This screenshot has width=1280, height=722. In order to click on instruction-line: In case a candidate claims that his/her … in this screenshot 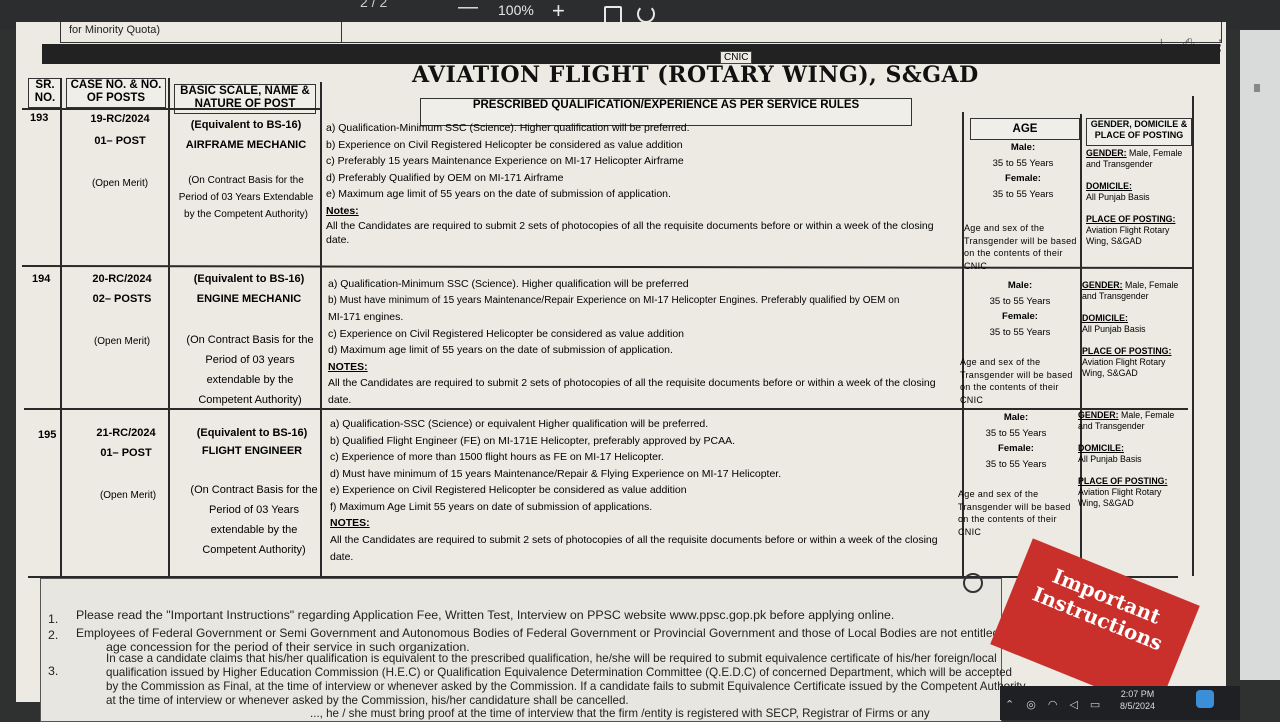, I will do `click(551, 658)`.